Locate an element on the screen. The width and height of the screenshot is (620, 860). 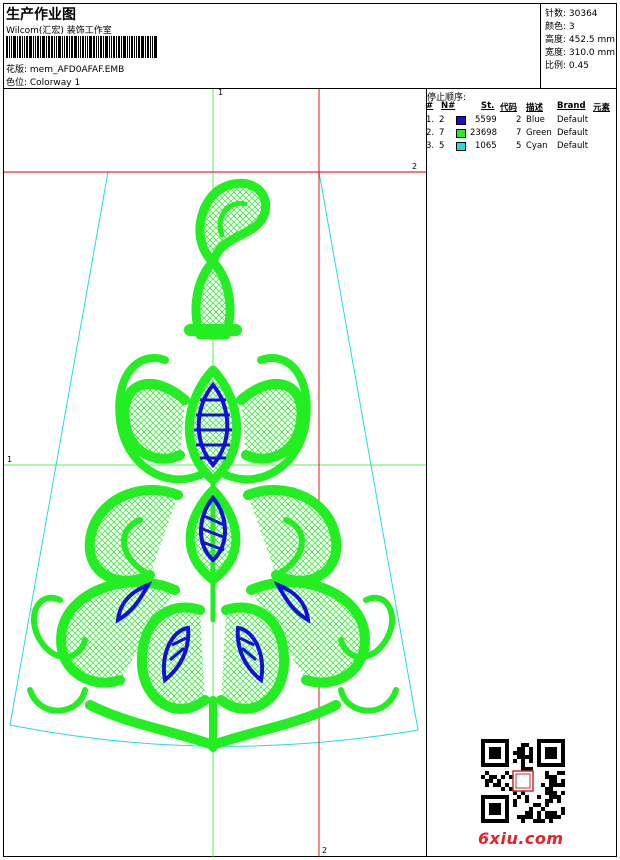
watermark-logo: 6xiu.com is located at coordinates (521, 838).